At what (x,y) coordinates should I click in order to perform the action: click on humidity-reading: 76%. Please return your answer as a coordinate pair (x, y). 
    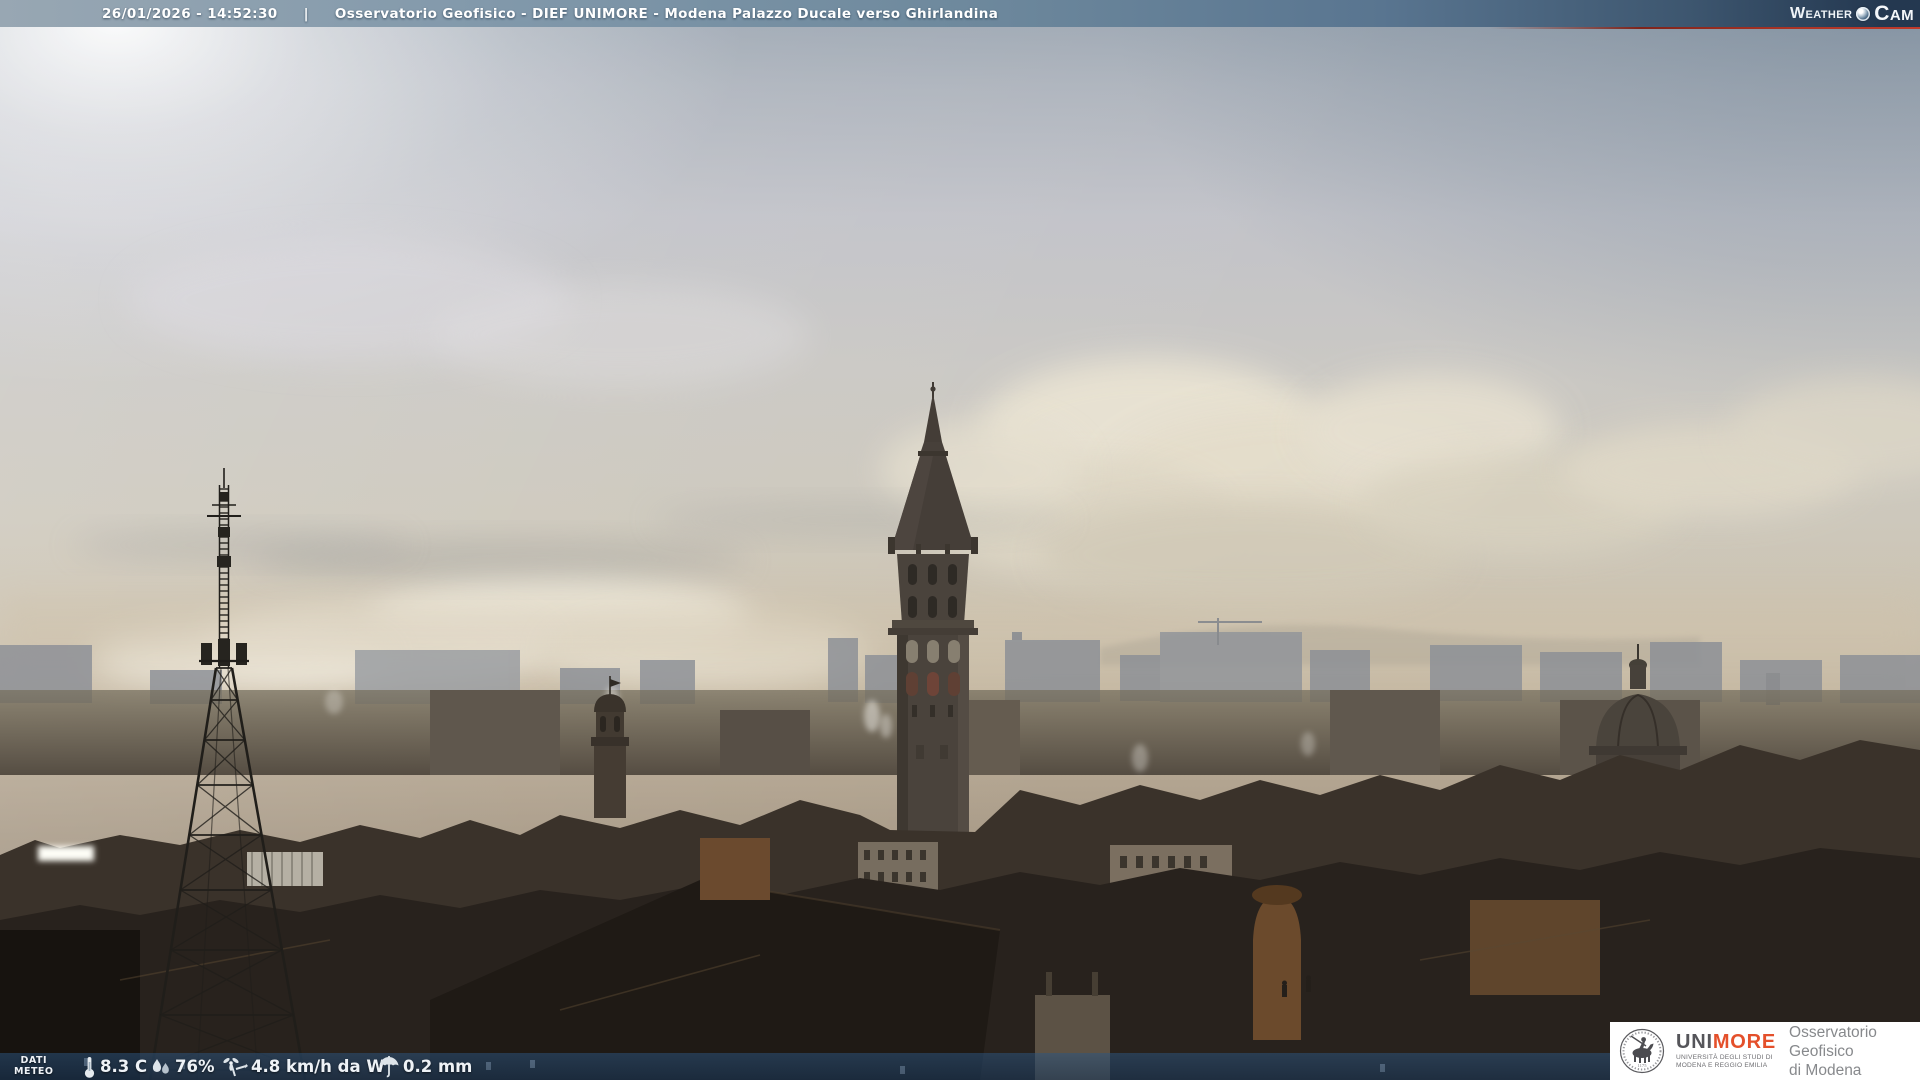
    Looking at the image, I should click on (182, 1066).